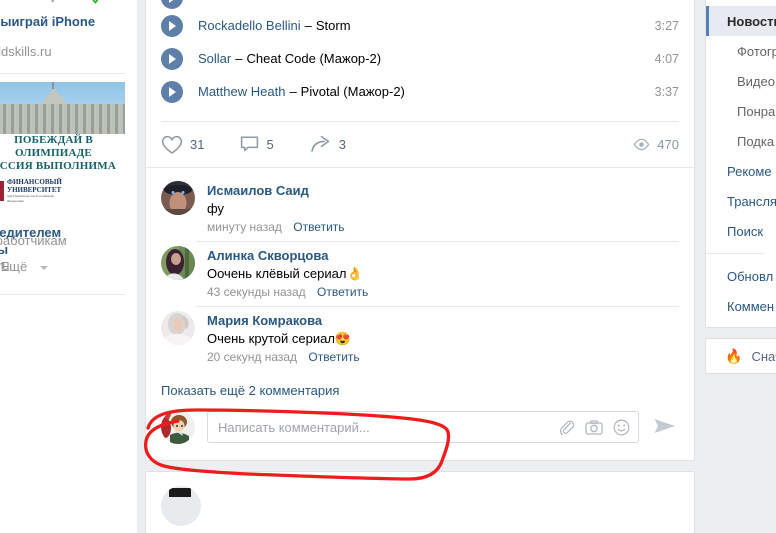  What do you see at coordinates (741, 51) in the screenshot?
I see `sidebar-item-photos: Фотогр` at bounding box center [741, 51].